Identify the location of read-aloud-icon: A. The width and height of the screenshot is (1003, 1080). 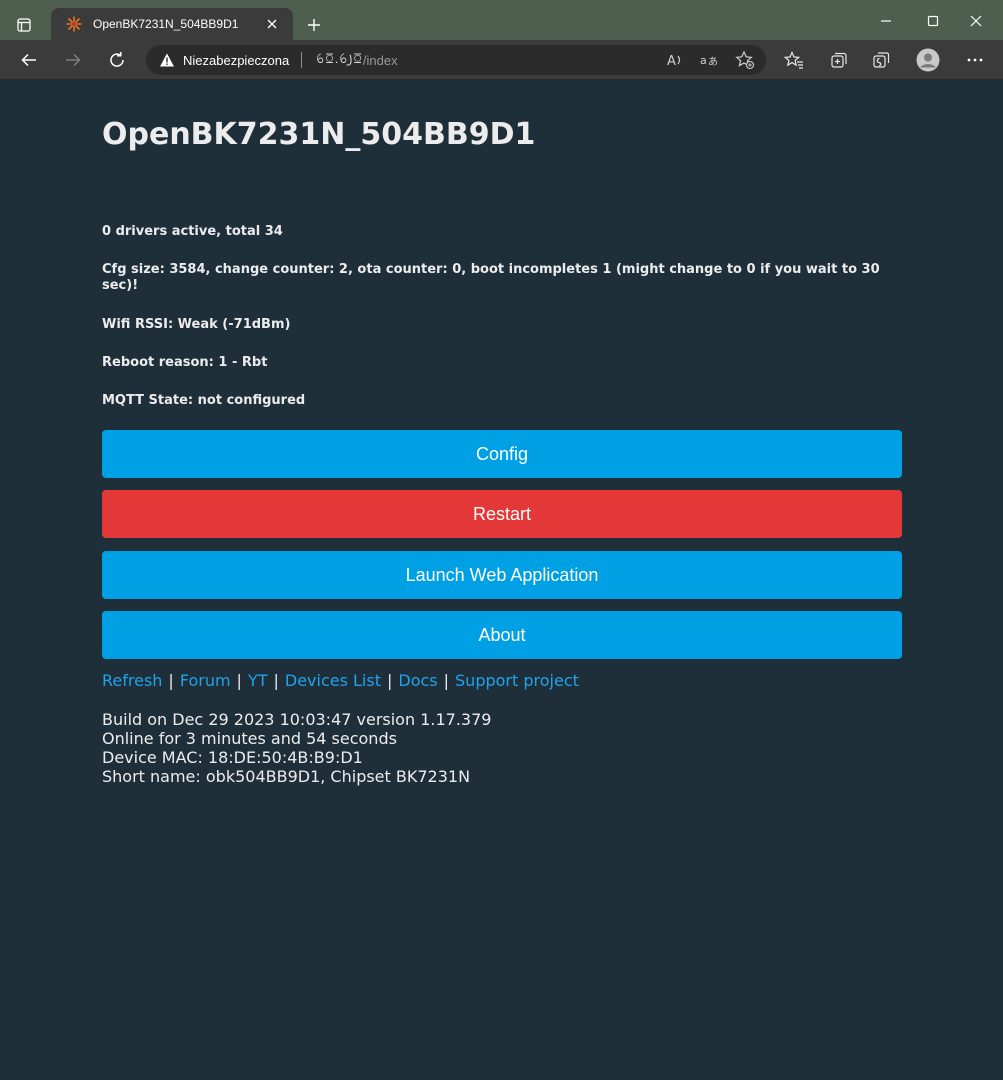
(675, 60).